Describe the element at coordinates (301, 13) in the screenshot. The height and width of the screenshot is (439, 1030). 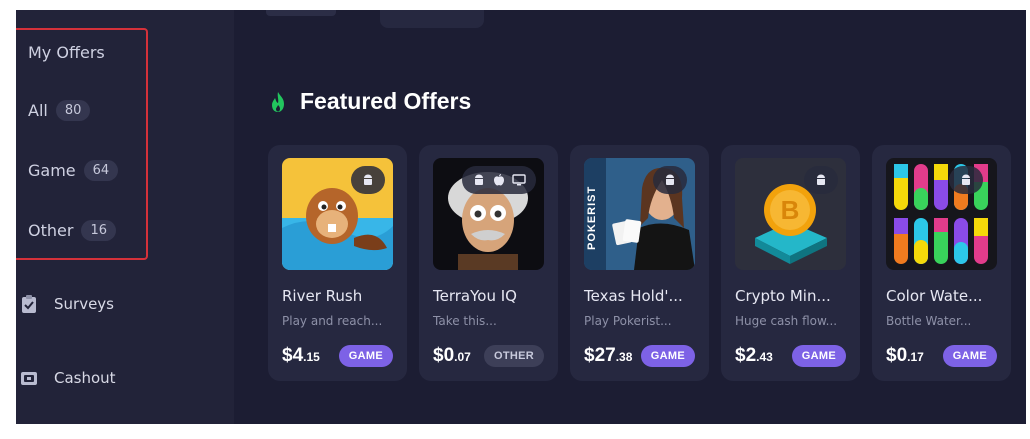
I see `header-title-fragment` at that location.